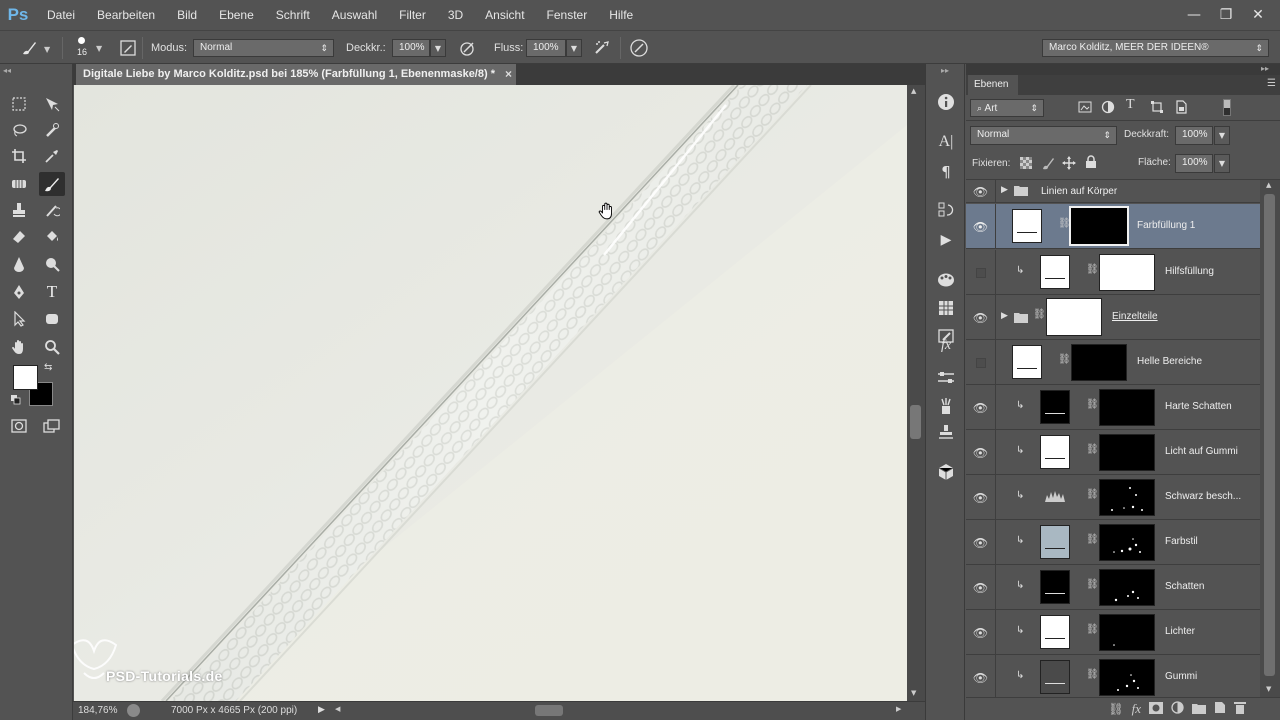 The height and width of the screenshot is (720, 1280). What do you see at coordinates (354, 15) in the screenshot?
I see `menu-auswahl: Auswahl` at bounding box center [354, 15].